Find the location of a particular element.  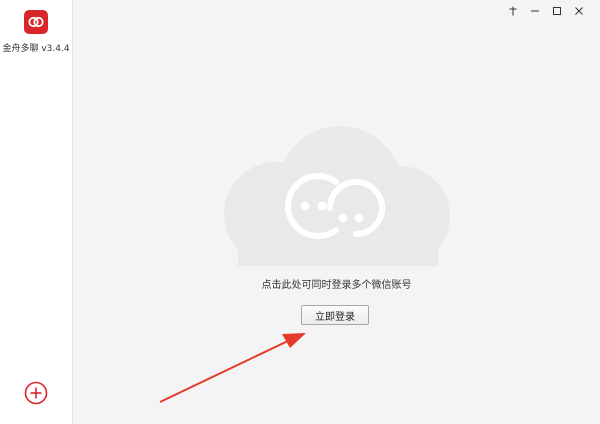

maximize-icon is located at coordinates (557, 11).